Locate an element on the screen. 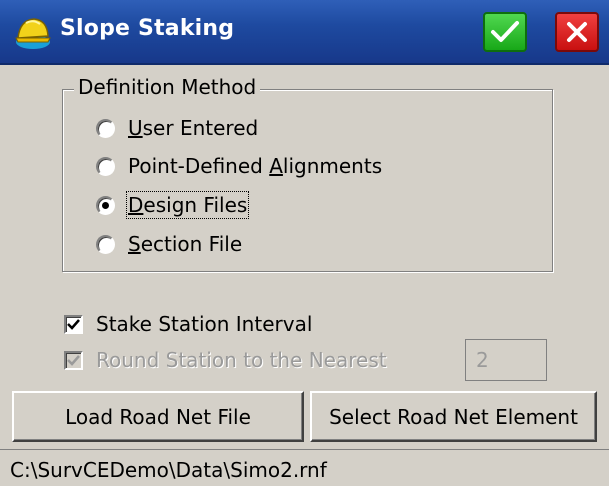  radio-label: Point-Defined Alignments is located at coordinates (255, 166).